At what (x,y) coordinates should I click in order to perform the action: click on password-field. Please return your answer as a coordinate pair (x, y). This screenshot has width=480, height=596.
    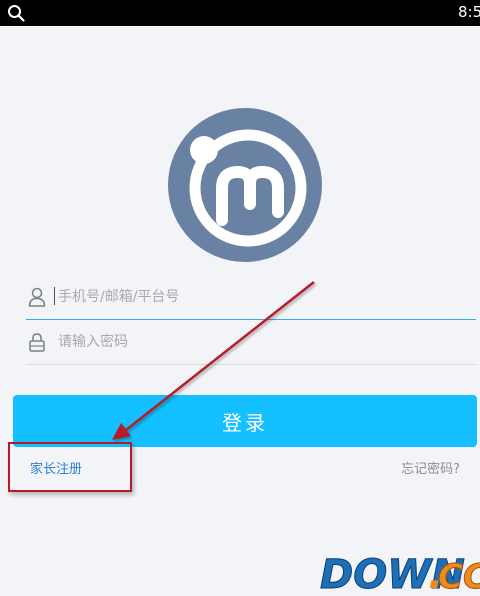
    Looking at the image, I should click on (251, 341).